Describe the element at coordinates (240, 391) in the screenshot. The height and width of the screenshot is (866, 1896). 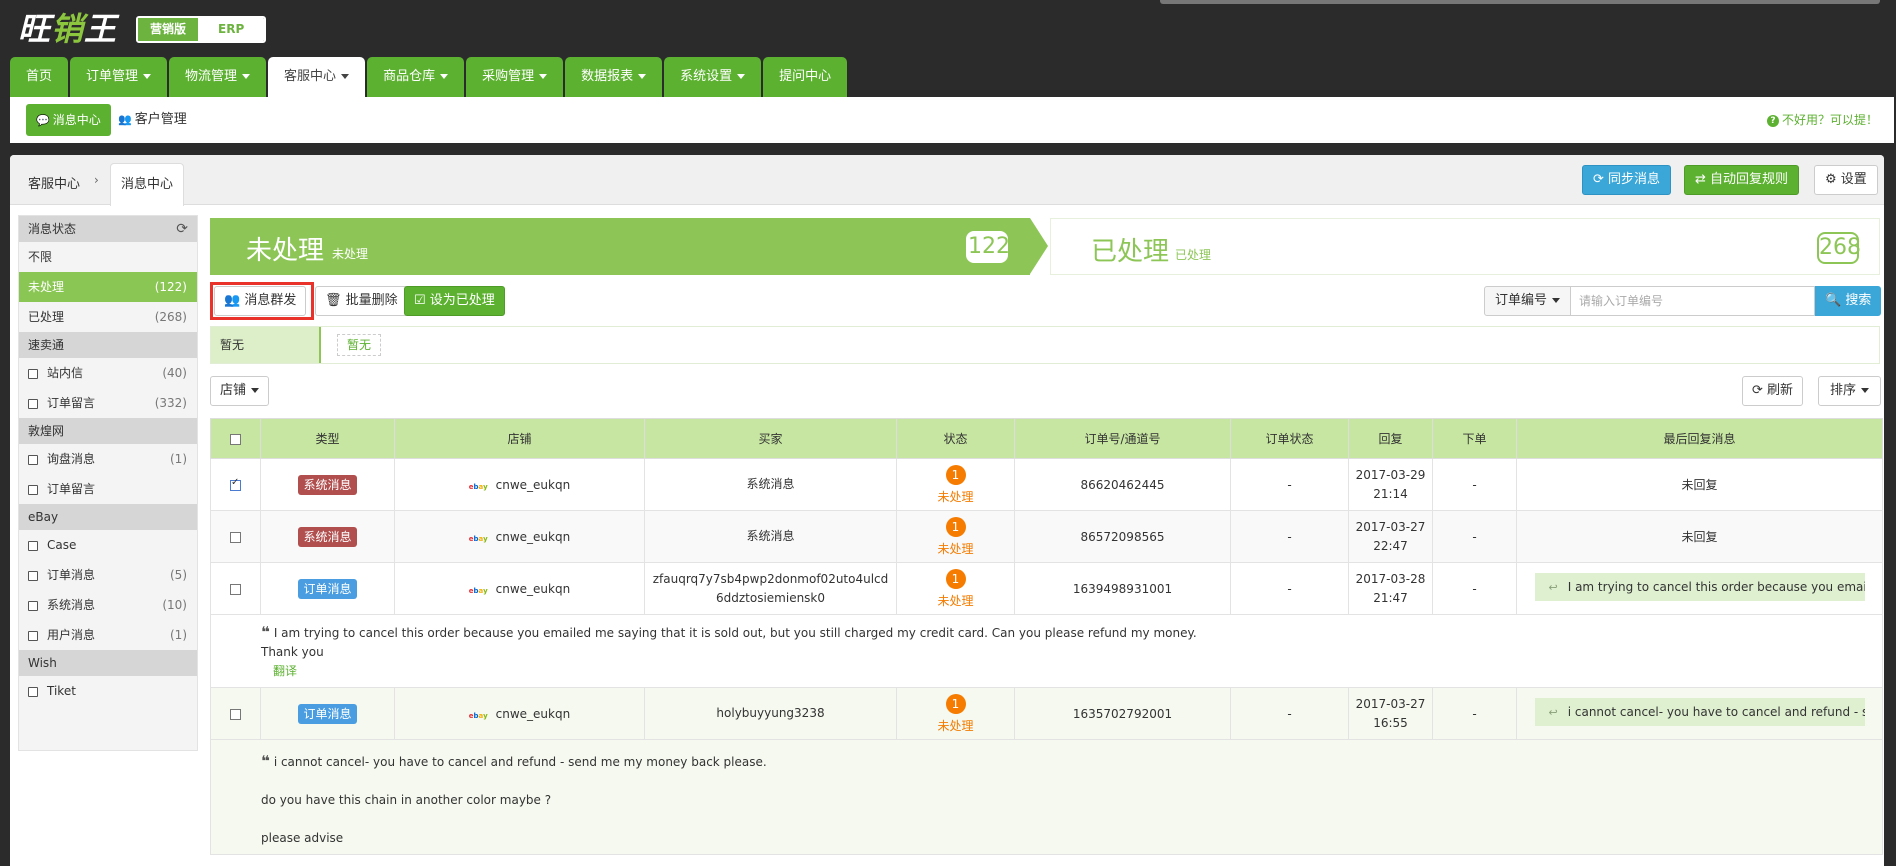
I see `shop-filter-dropdown: 店铺` at that location.